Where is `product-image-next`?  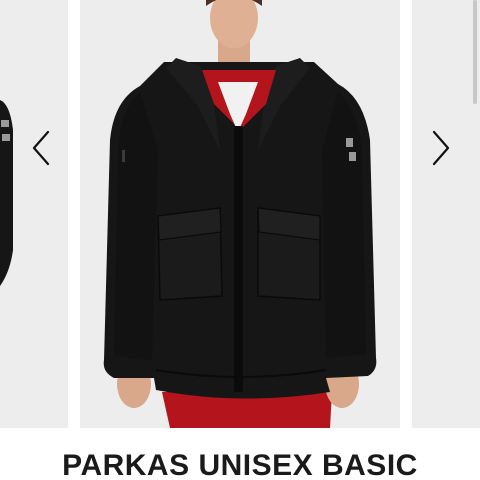 product-image-next is located at coordinates (446, 214).